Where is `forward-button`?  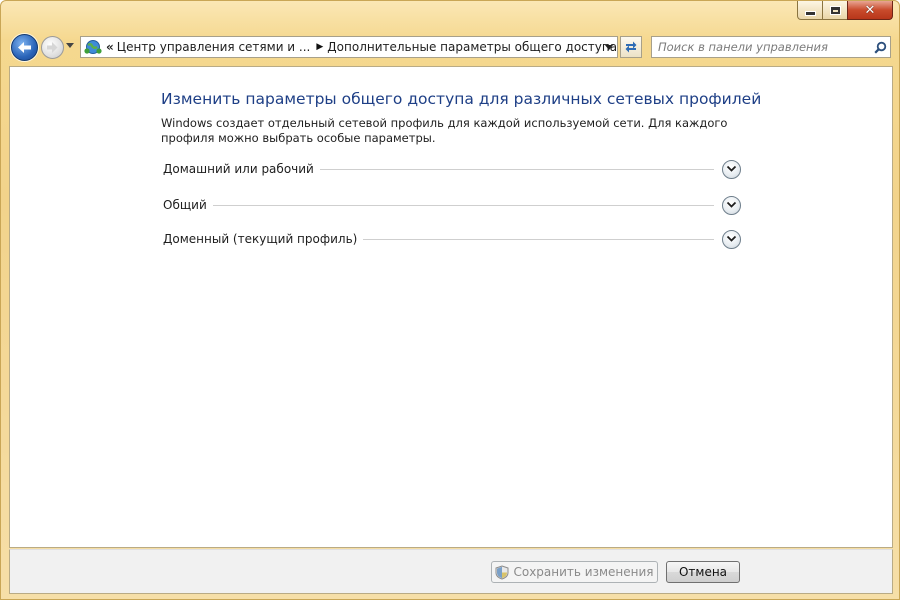
forward-button is located at coordinates (52, 47).